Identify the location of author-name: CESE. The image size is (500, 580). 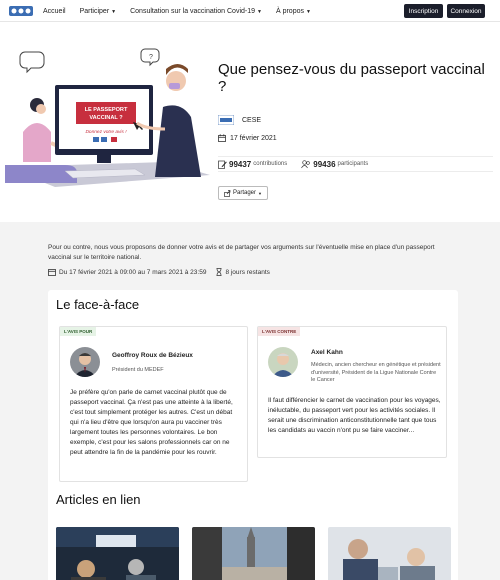
(251, 120).